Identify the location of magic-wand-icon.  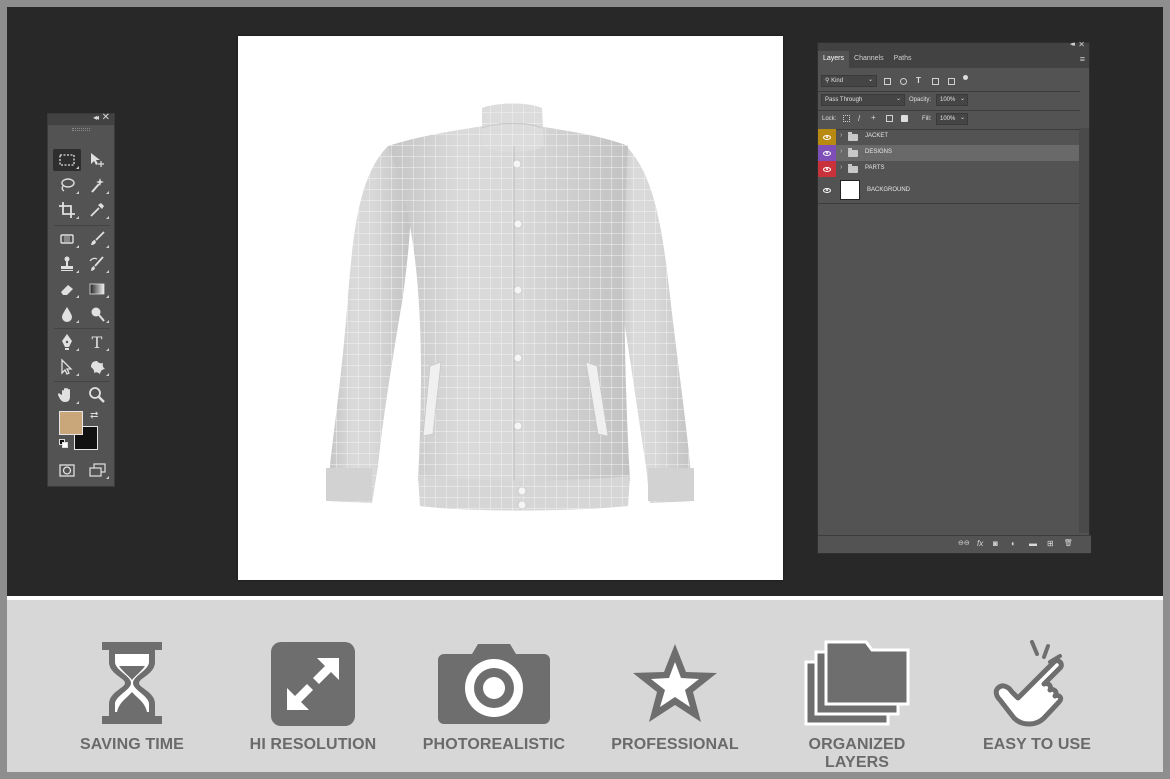
(97, 185).